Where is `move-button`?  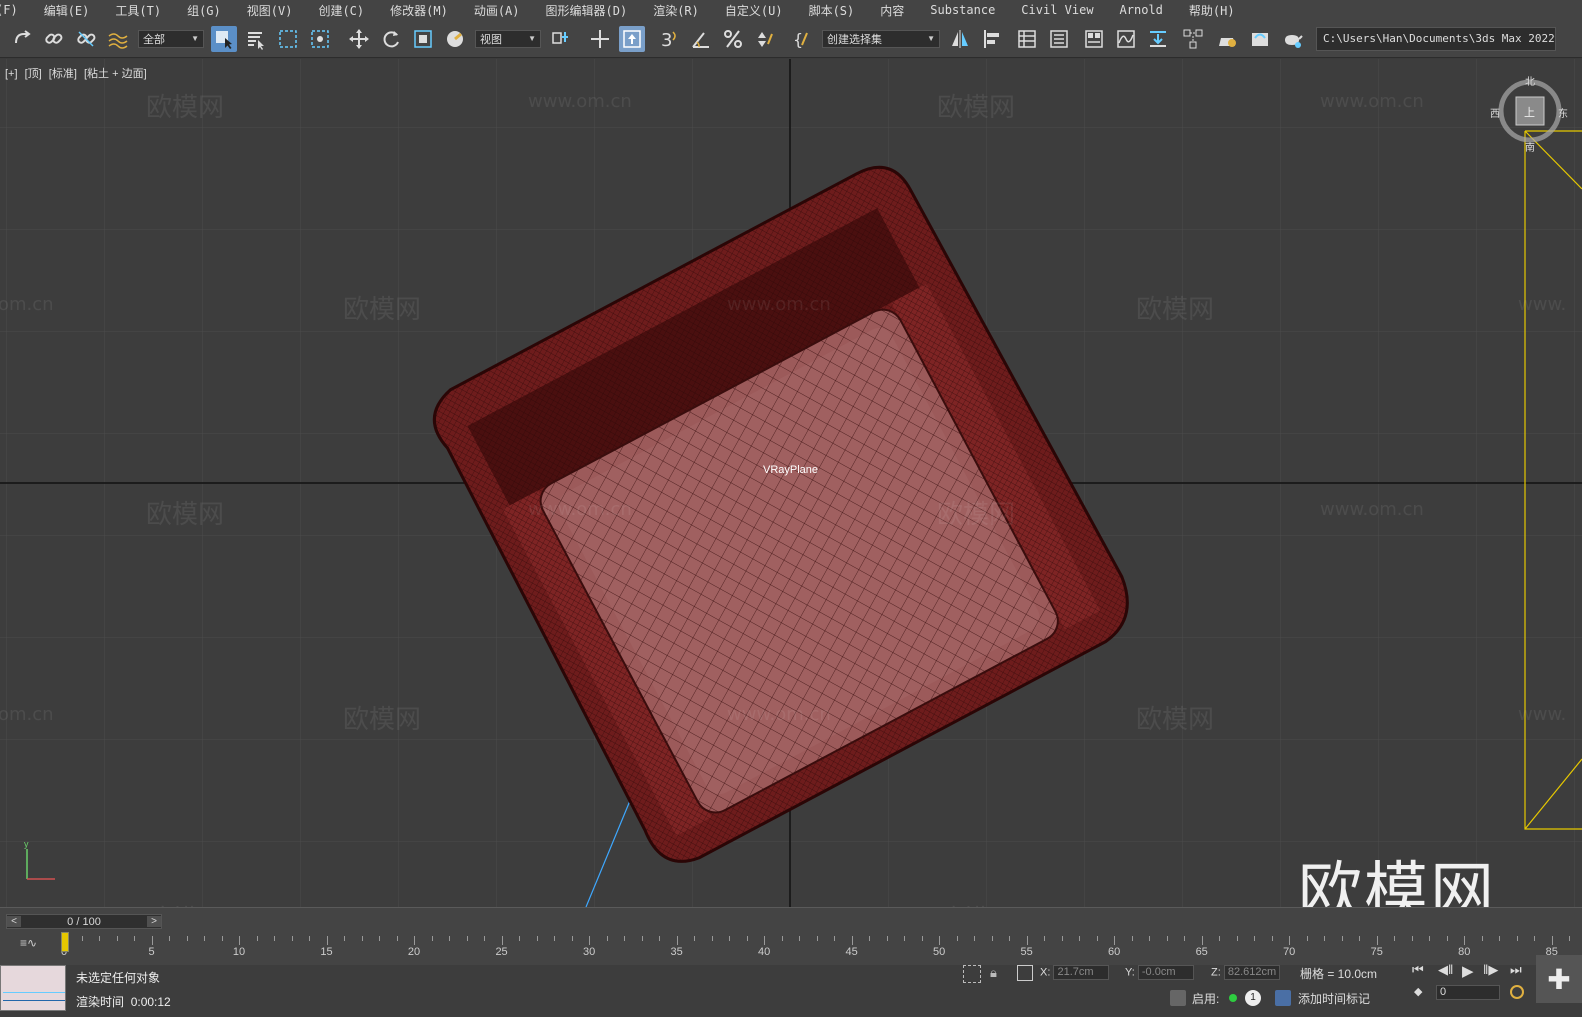
move-button is located at coordinates (359, 39).